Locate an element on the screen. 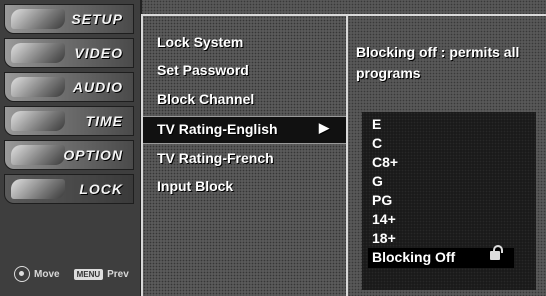  sidebar-item-audio: AUDIO is located at coordinates (69, 87).